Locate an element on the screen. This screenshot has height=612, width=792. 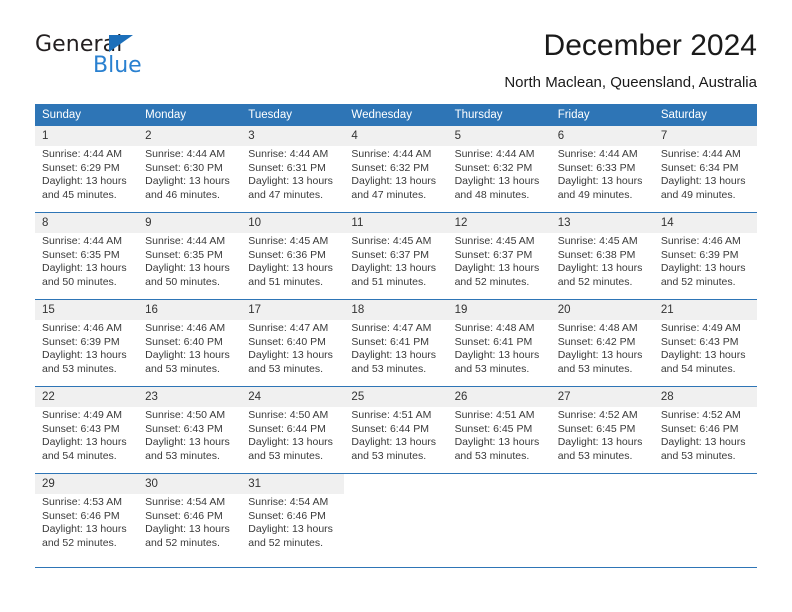
sunrise-text: Sunrise: 4:48 AM is located at coordinates (597, 328).